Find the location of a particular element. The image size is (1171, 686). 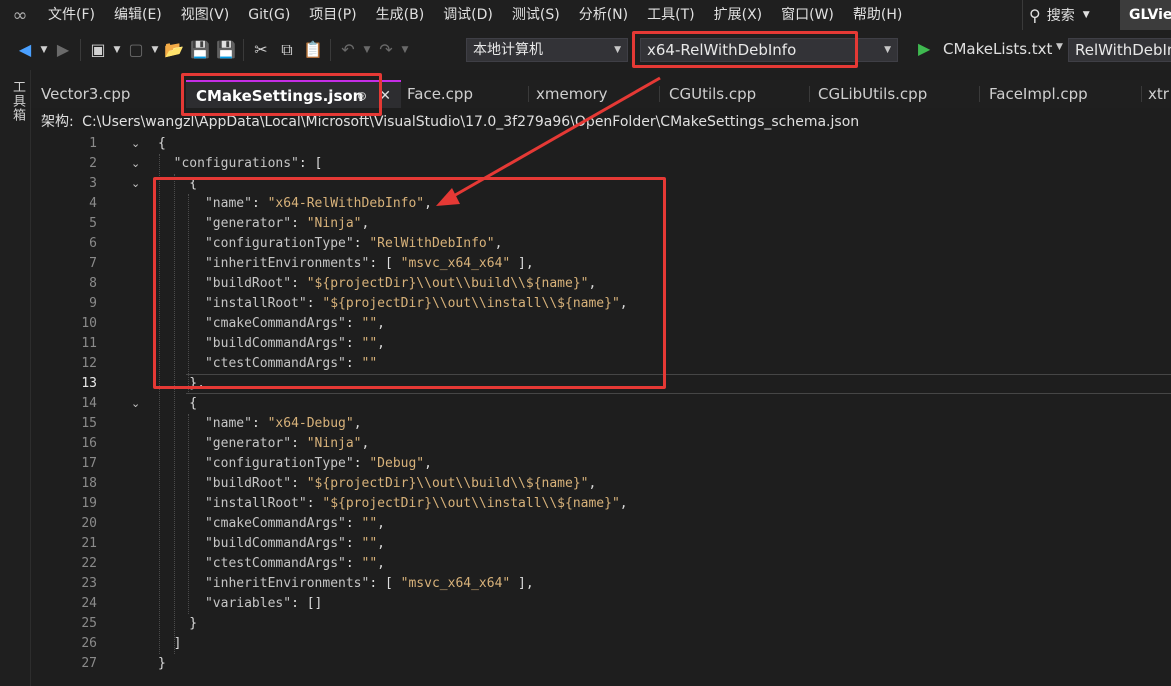

code-line: ] is located at coordinates (170, 644).